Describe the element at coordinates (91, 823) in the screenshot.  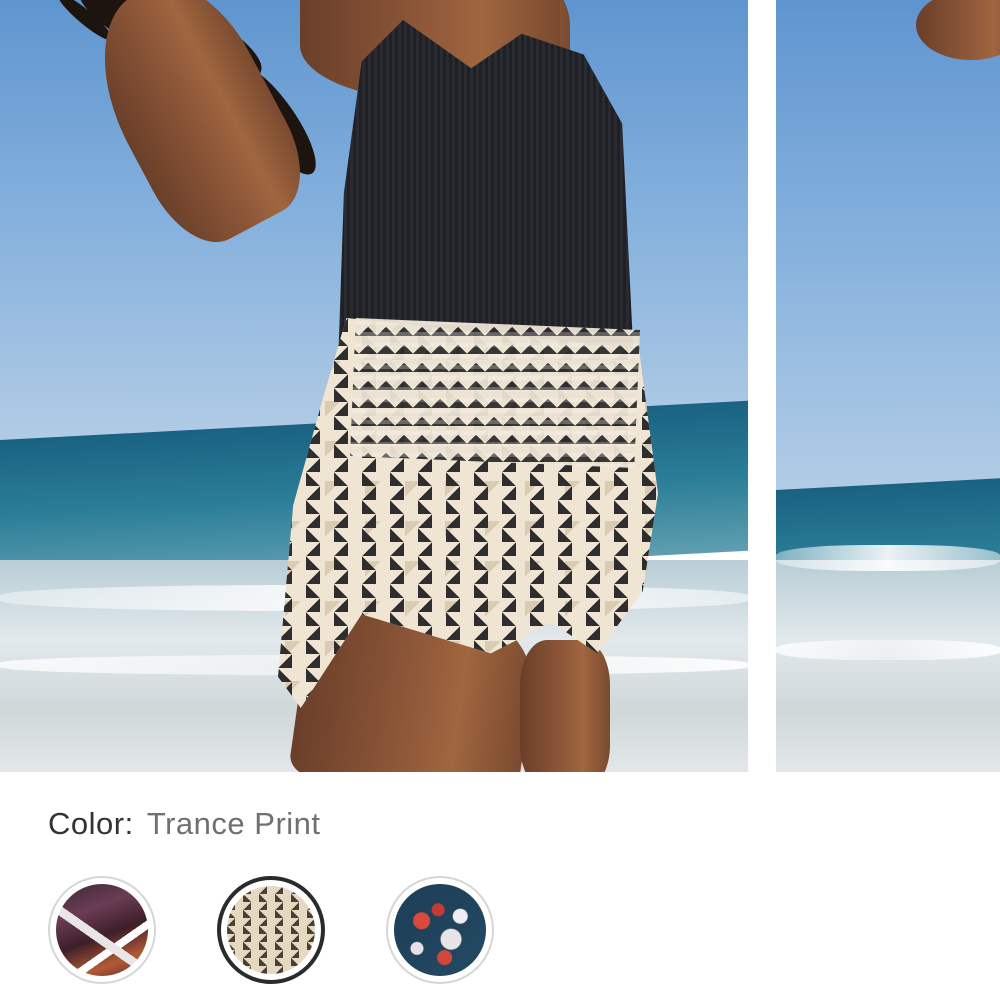
I see `color-label: Color:` at that location.